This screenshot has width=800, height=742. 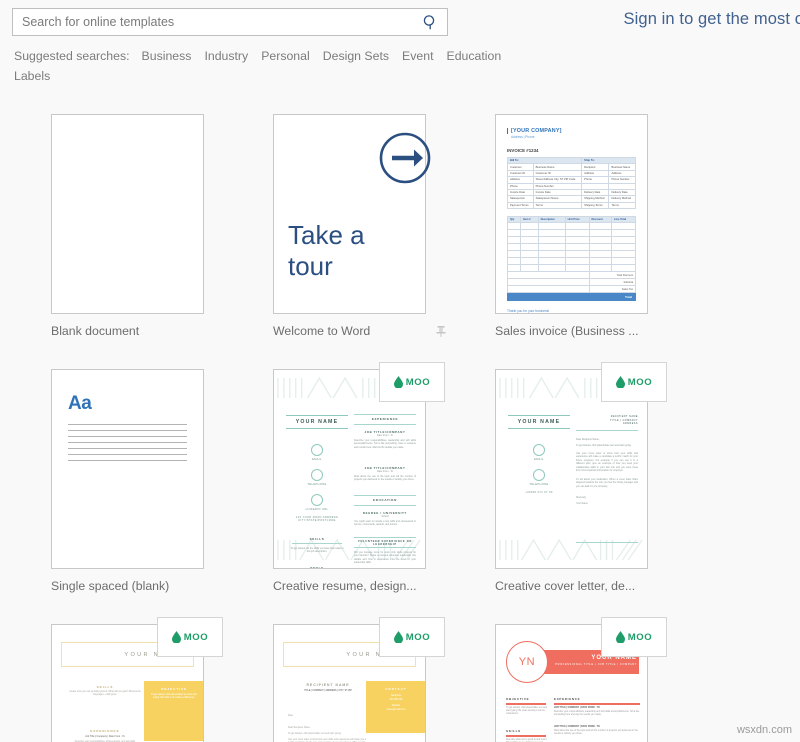 What do you see at coordinates (417, 56) in the screenshot?
I see `suggested-search-event: Event` at bounding box center [417, 56].